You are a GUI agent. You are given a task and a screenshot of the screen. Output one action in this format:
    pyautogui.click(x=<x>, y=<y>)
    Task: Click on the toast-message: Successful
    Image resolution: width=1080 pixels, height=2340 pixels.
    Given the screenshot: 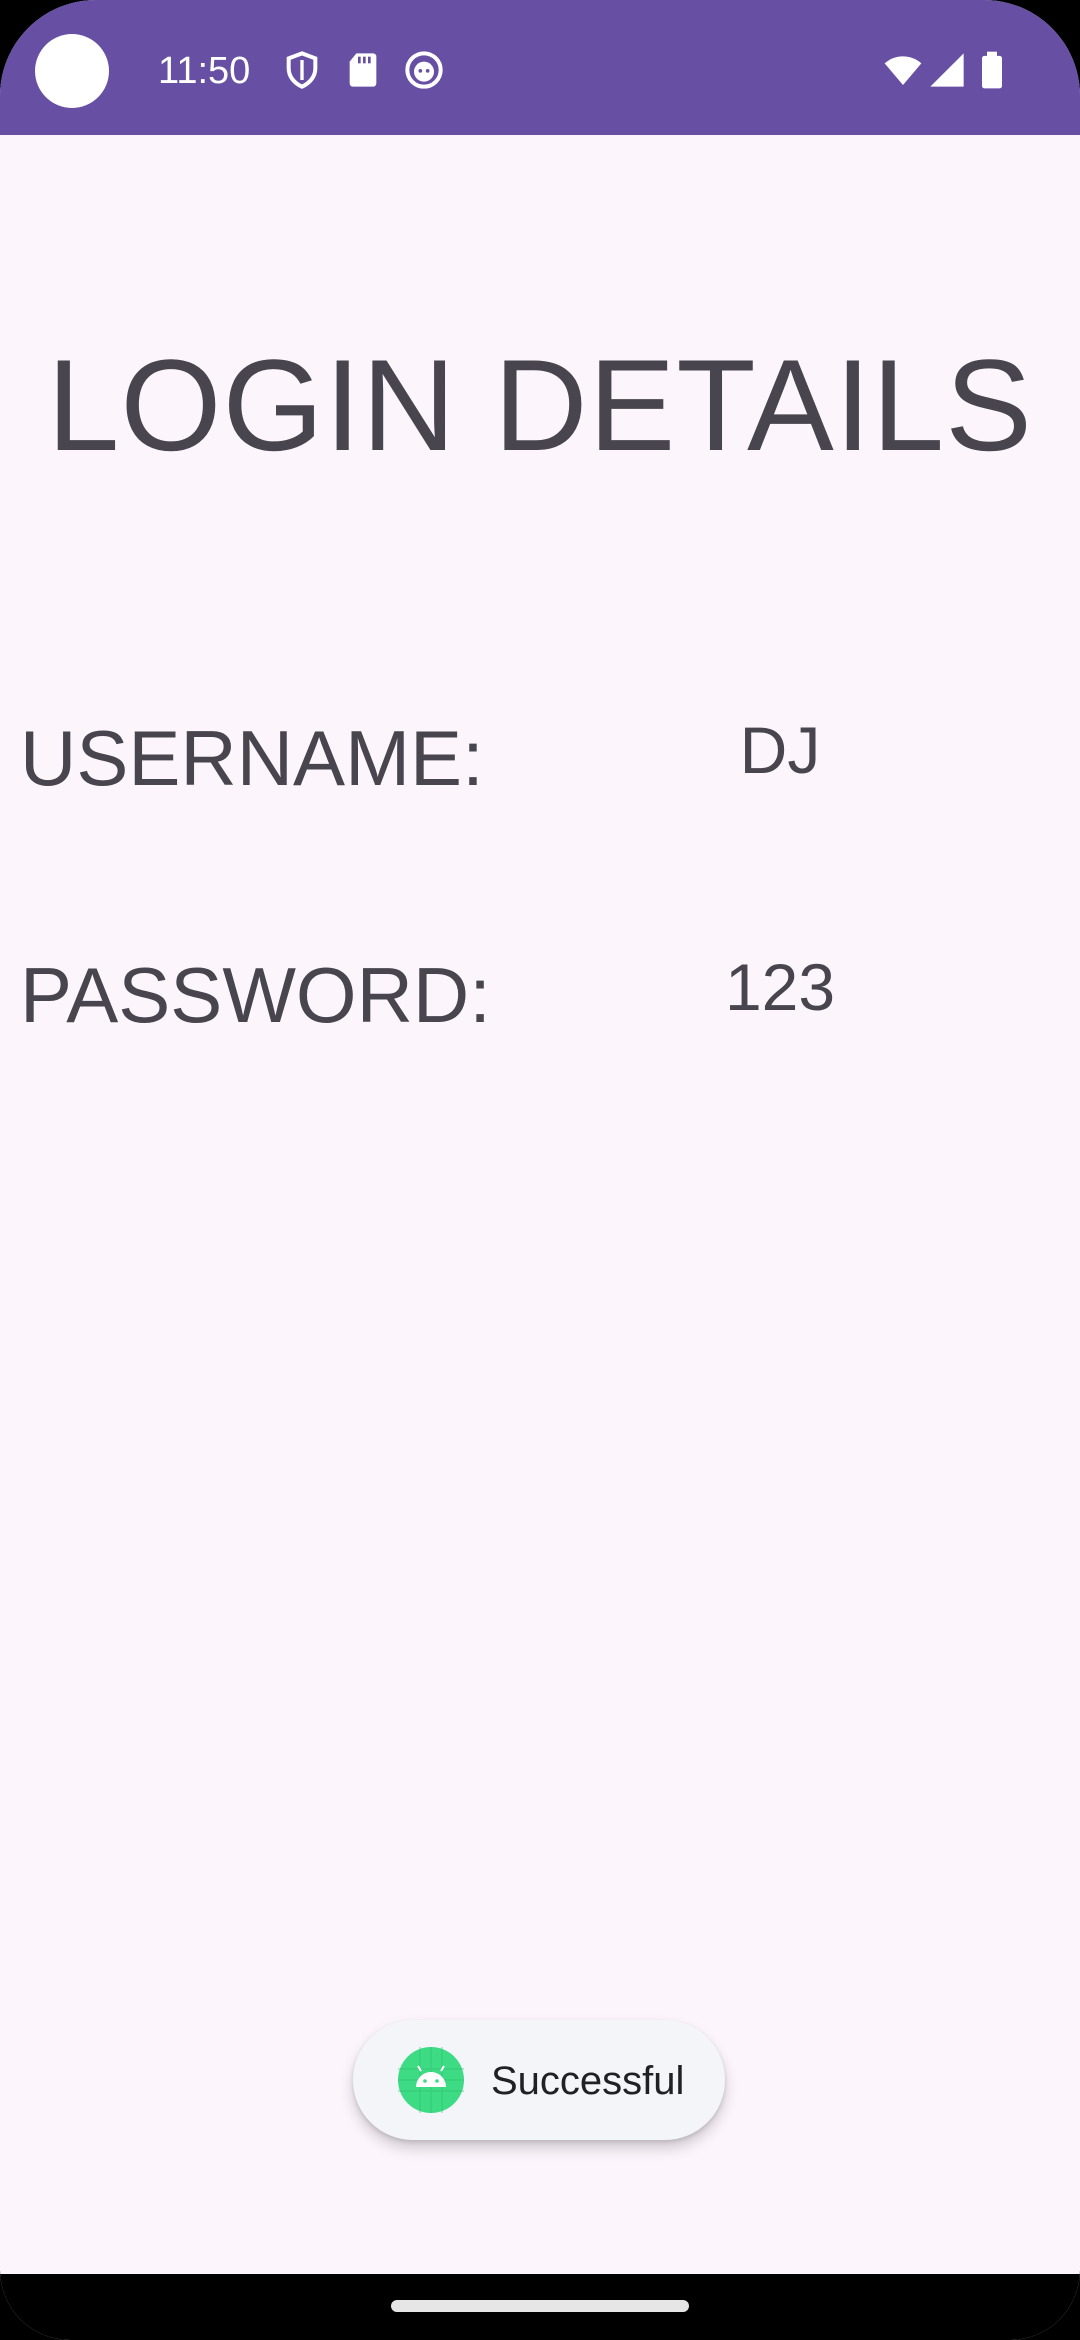 What is the action you would take?
    pyautogui.click(x=539, y=2080)
    